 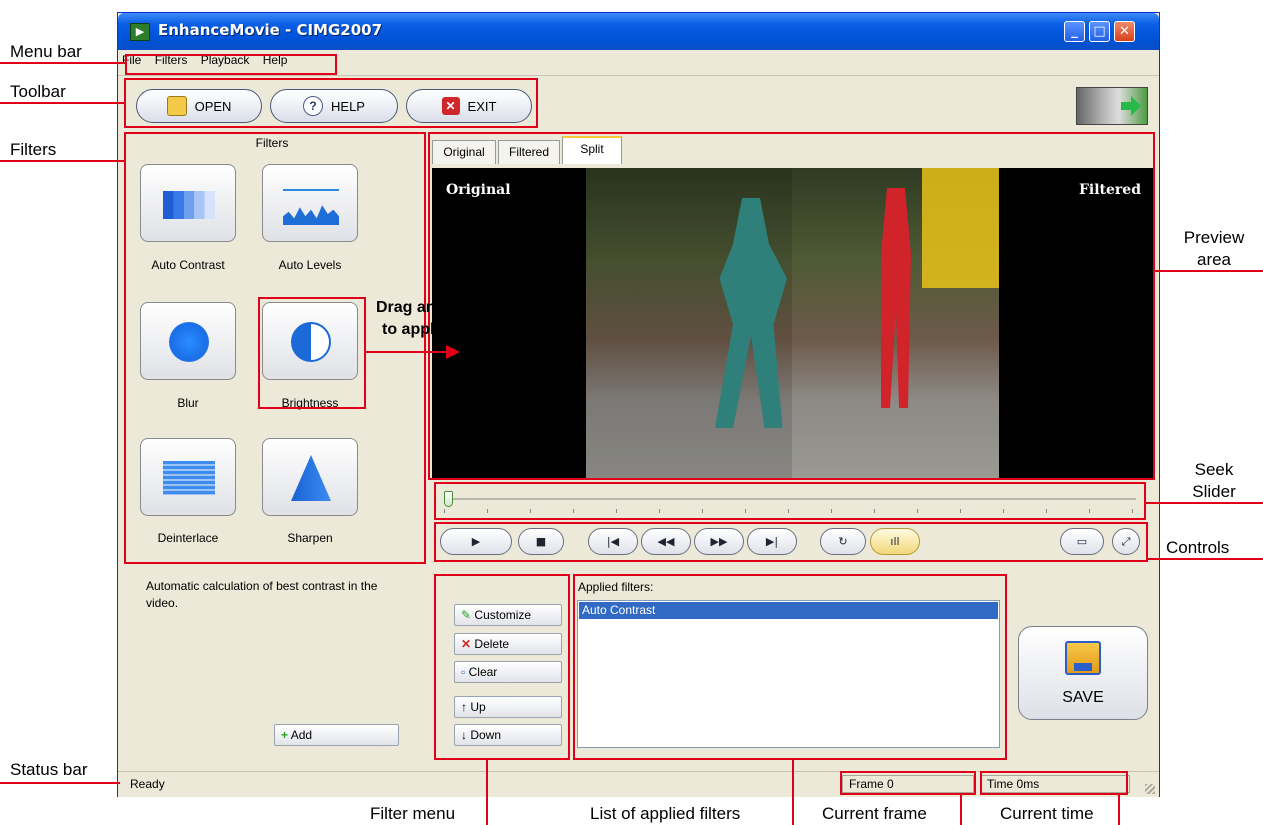 What do you see at coordinates (301, 735) in the screenshot?
I see `add-label: Add` at bounding box center [301, 735].